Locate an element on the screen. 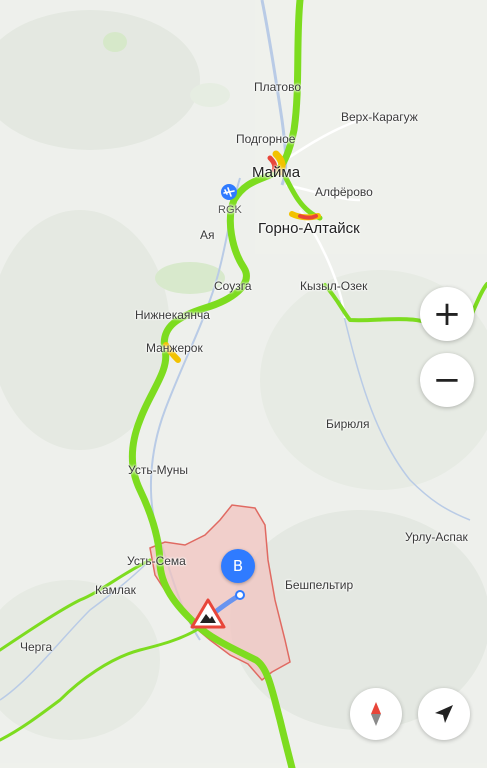 The image size is (487, 768). route-endpoint is located at coordinates (240, 595).